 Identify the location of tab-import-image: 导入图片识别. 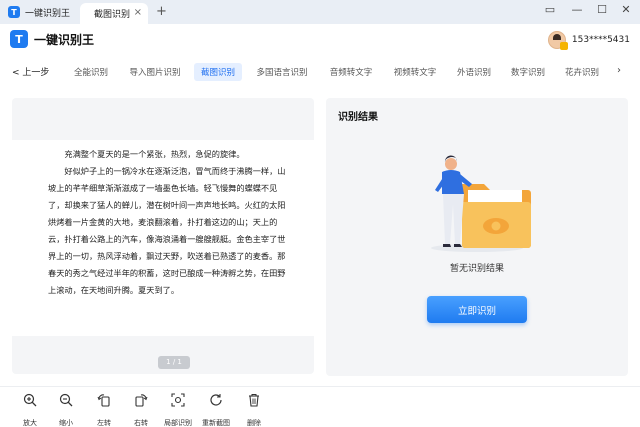
(155, 72).